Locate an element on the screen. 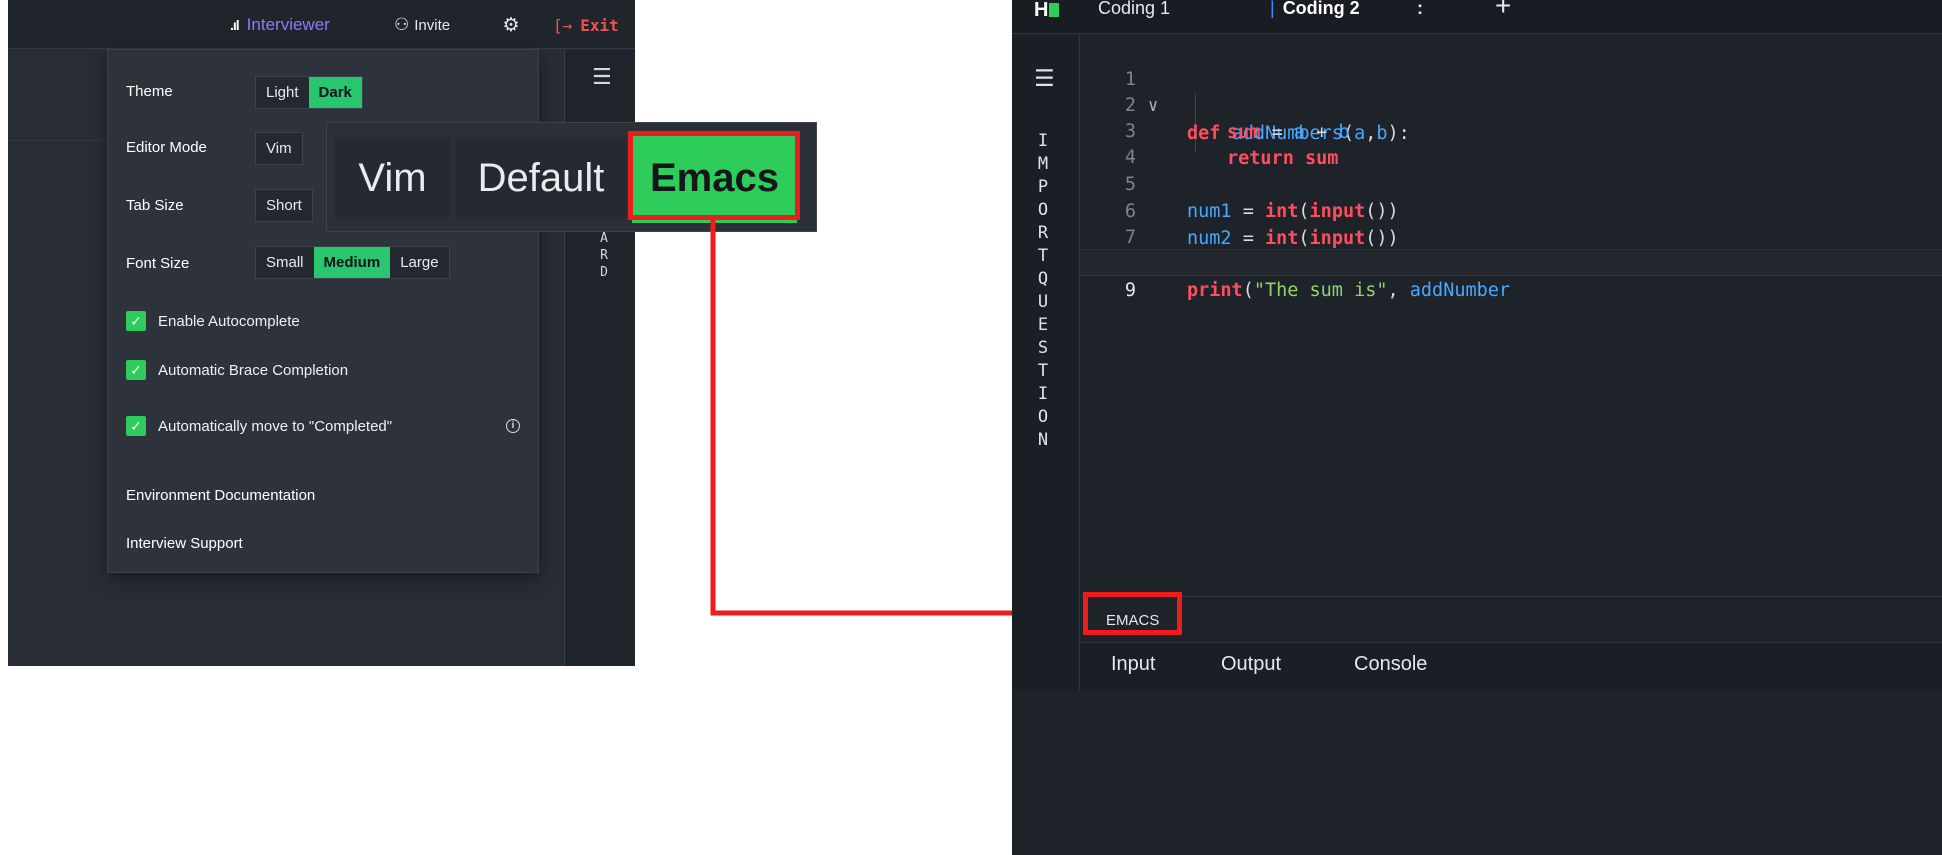 This screenshot has height=855, width=1942. tab-size-selector: Short is located at coordinates (284, 205).